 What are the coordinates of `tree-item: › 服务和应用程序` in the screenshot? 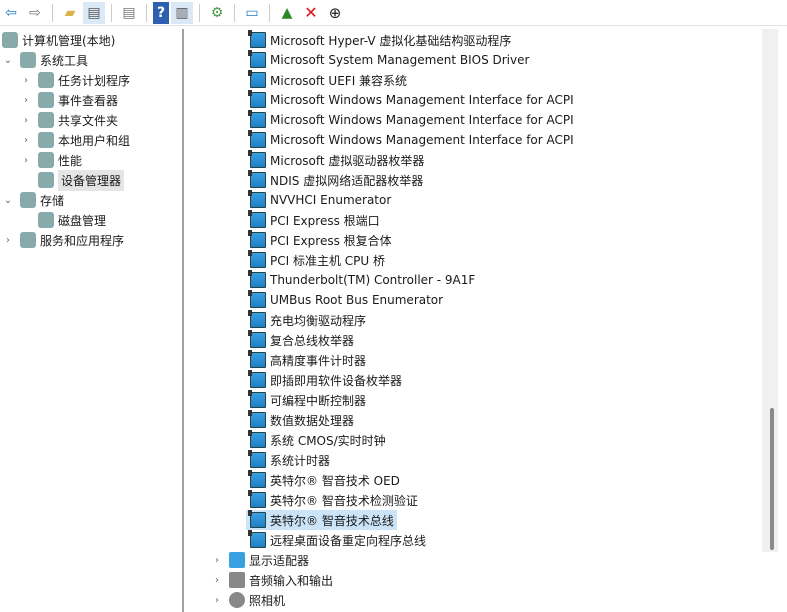 It's located at (63, 240).